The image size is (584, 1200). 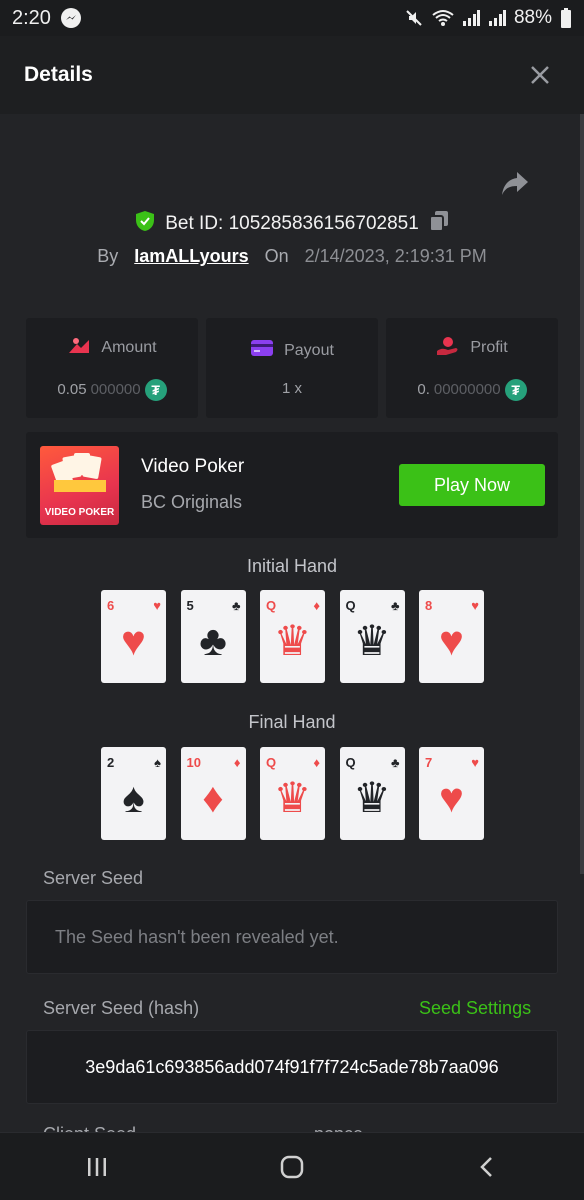 What do you see at coordinates (292, 722) in the screenshot?
I see `final-hand-title: Final Hand` at bounding box center [292, 722].